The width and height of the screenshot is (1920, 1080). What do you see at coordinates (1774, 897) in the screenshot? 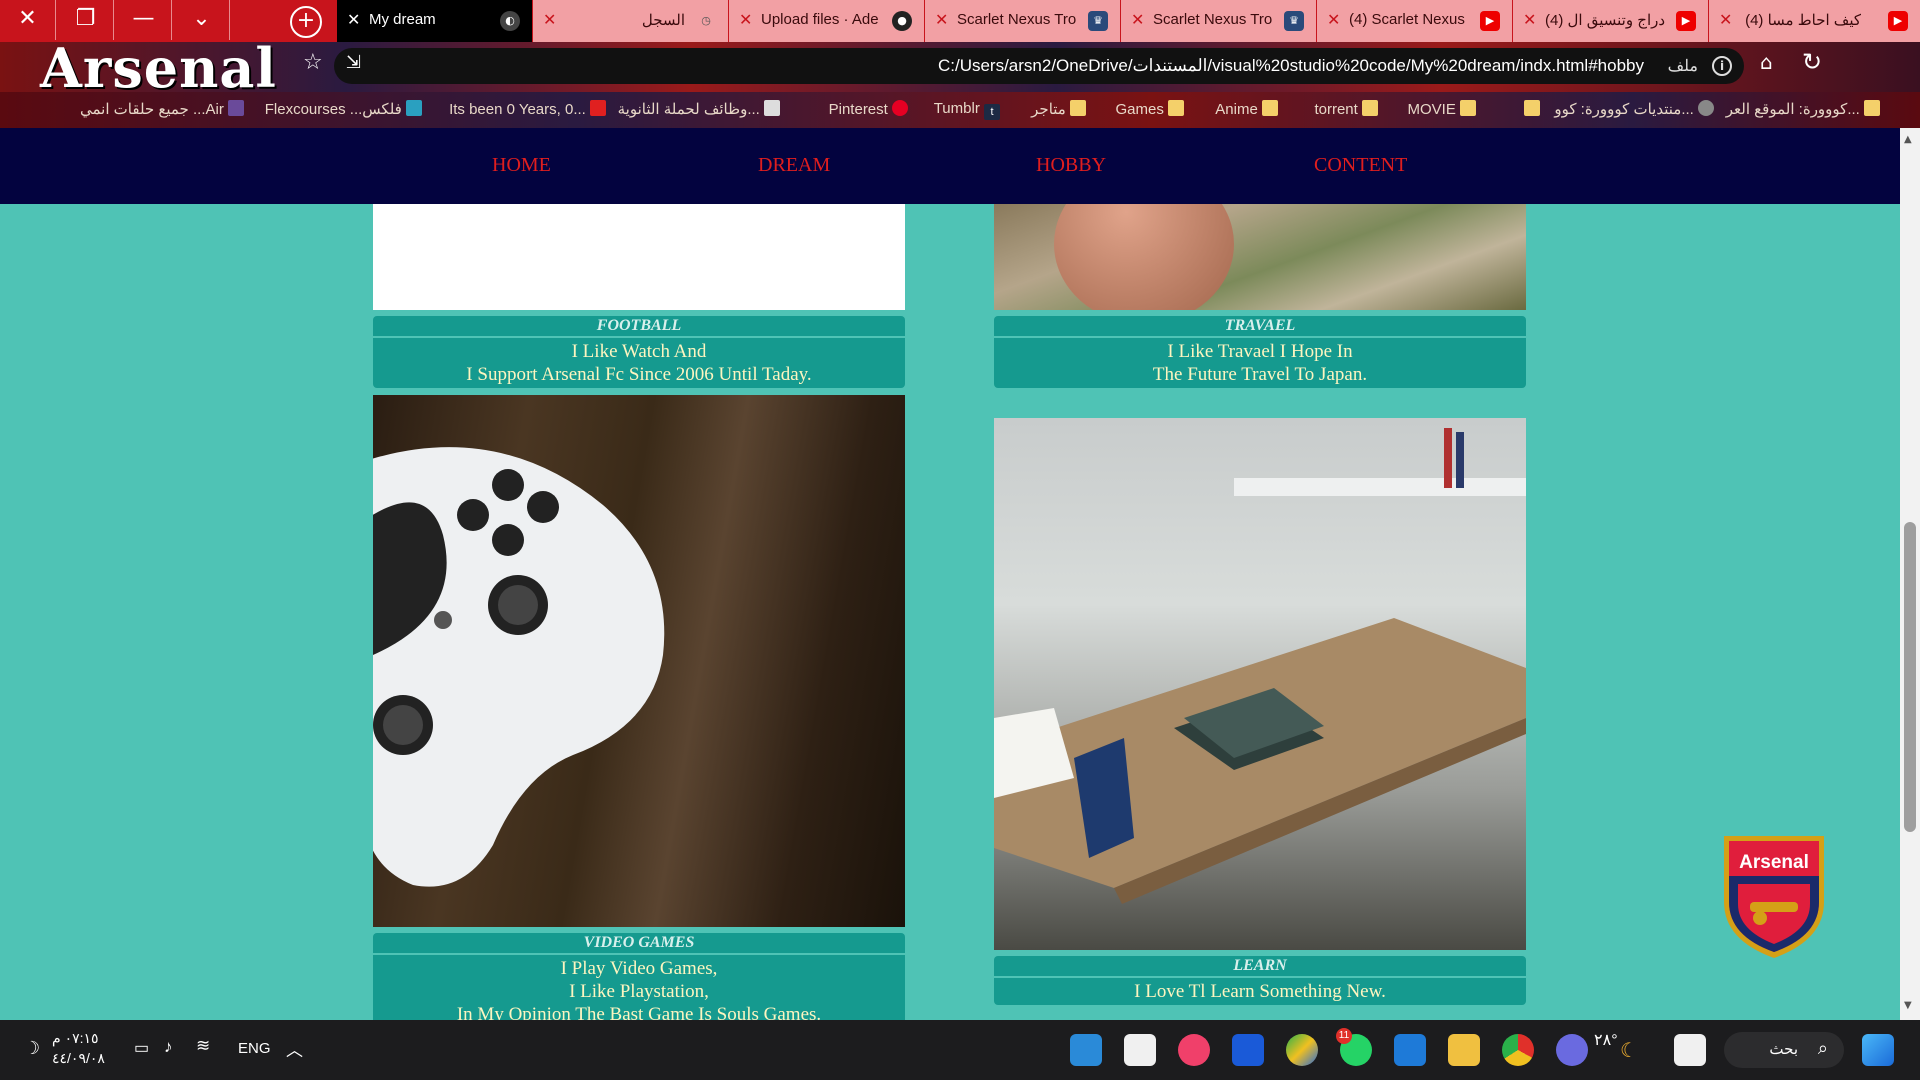
I see `arsenal-crest-logo: Arsenal` at bounding box center [1774, 897].